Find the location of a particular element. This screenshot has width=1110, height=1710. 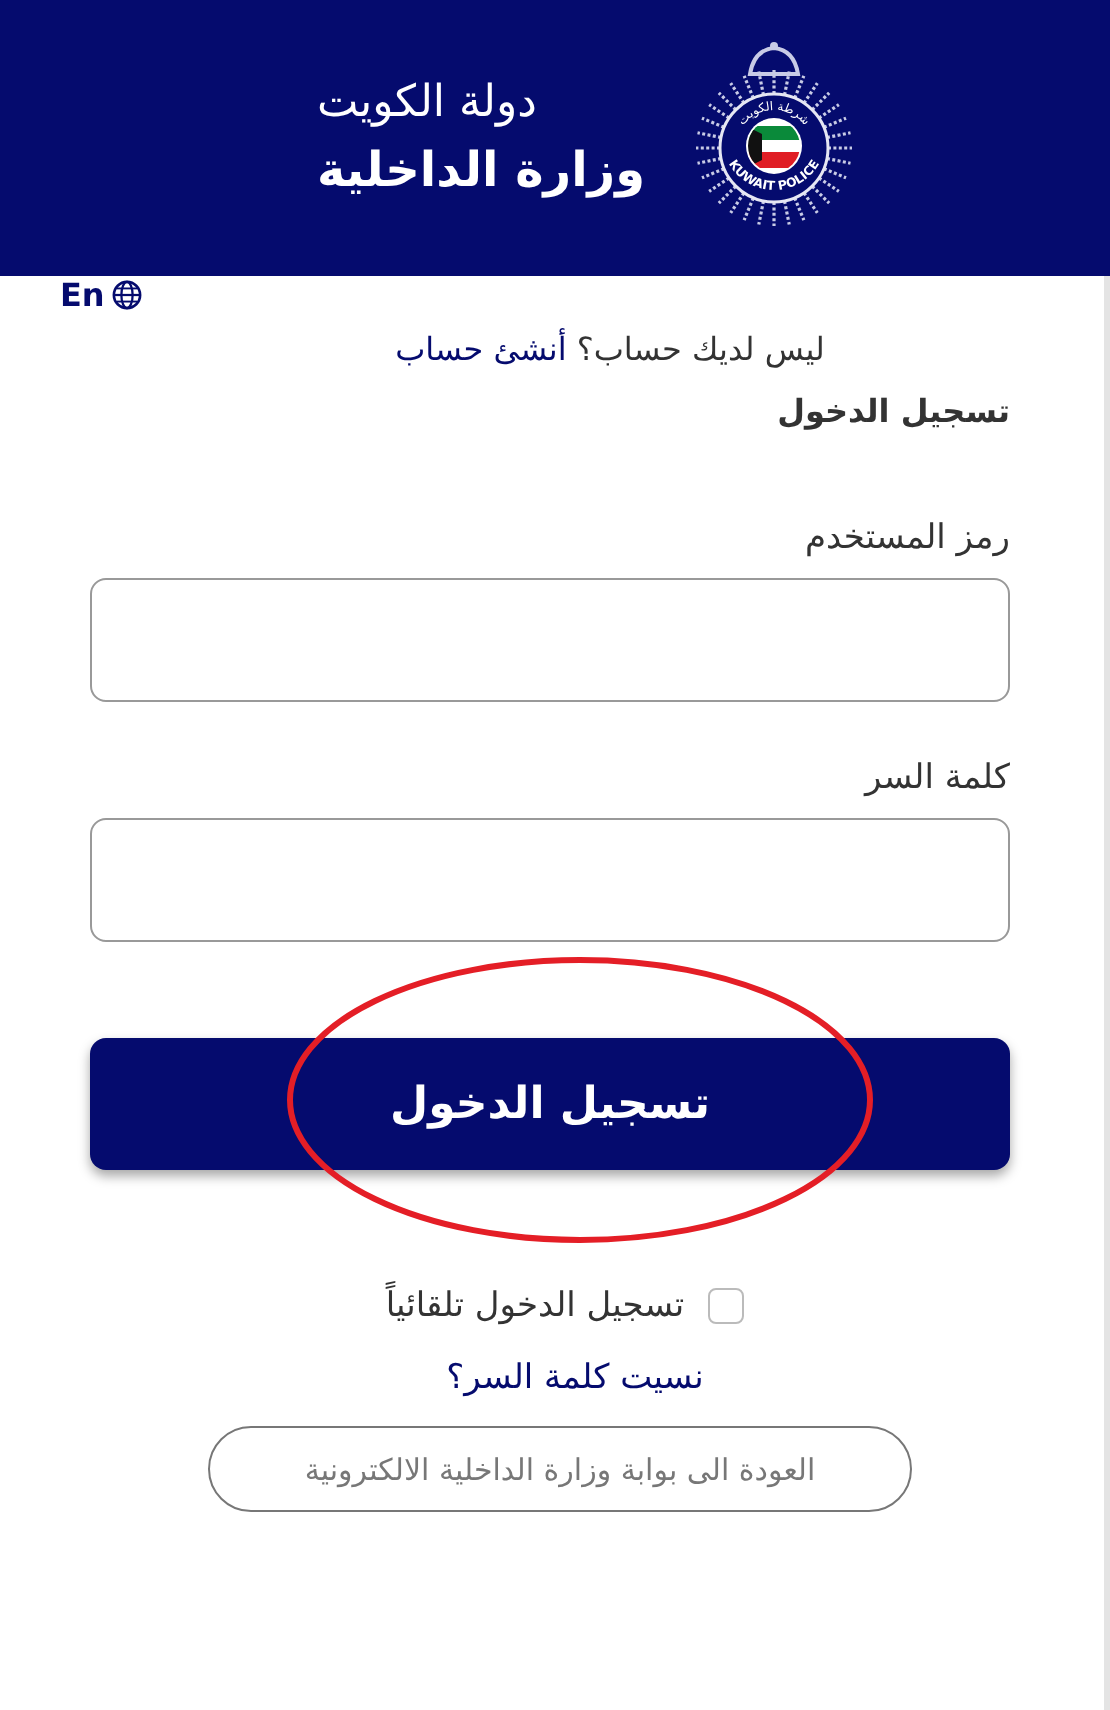

form-title: تسجيل الدخول is located at coordinates (892, 411).